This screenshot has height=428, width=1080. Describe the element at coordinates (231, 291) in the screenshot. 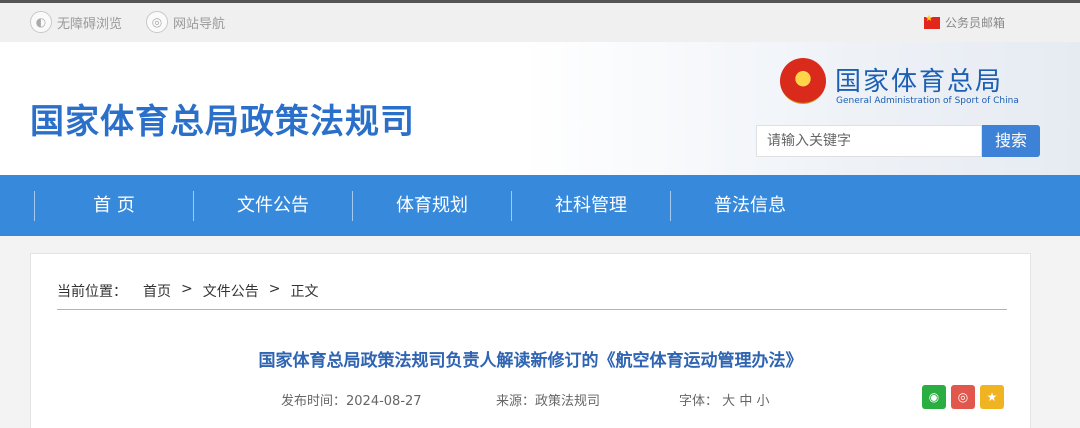

I see `breadcrumb-announcements: 文件公告` at that location.